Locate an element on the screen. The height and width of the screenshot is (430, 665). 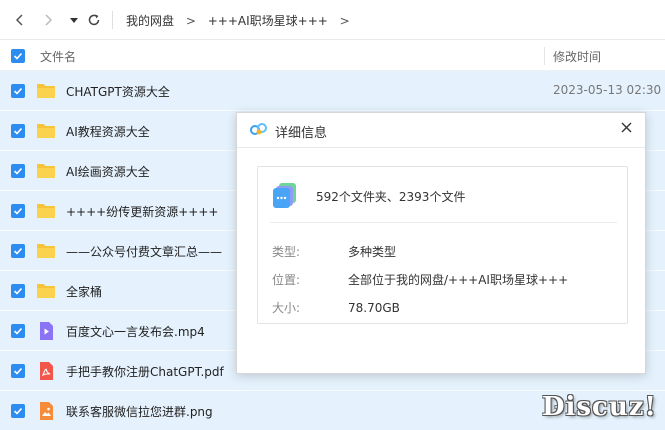
dialog-title: 详细信息 is located at coordinates (301, 133).